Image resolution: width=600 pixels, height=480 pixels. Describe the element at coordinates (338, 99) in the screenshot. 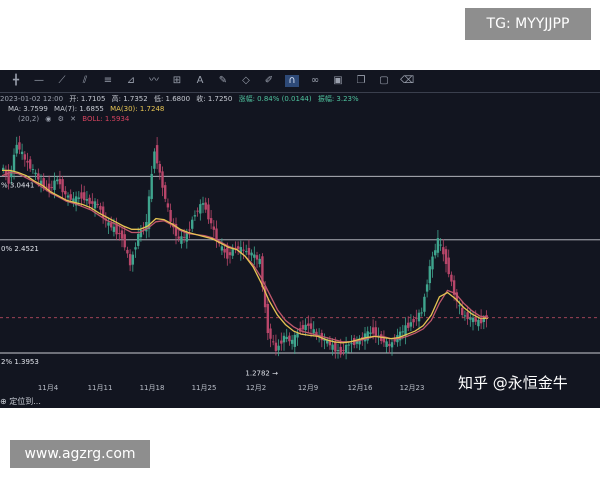

I see `ohlc-amplitude: 振幅: 3.23%` at that location.